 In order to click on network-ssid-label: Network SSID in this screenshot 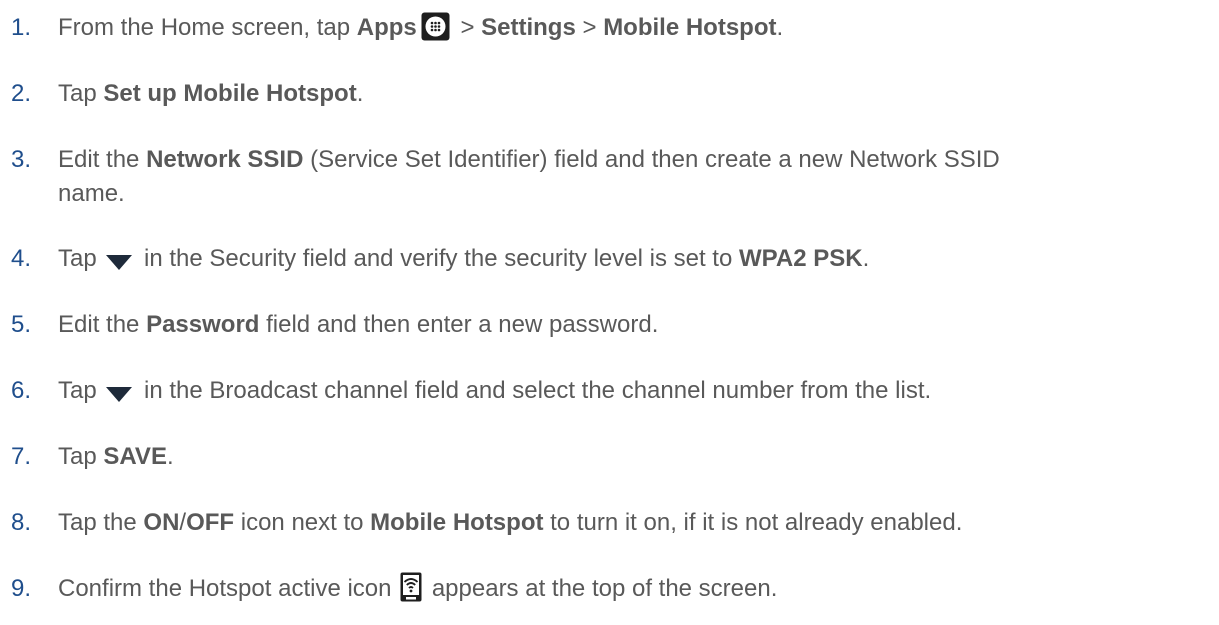, I will do `click(225, 159)`.